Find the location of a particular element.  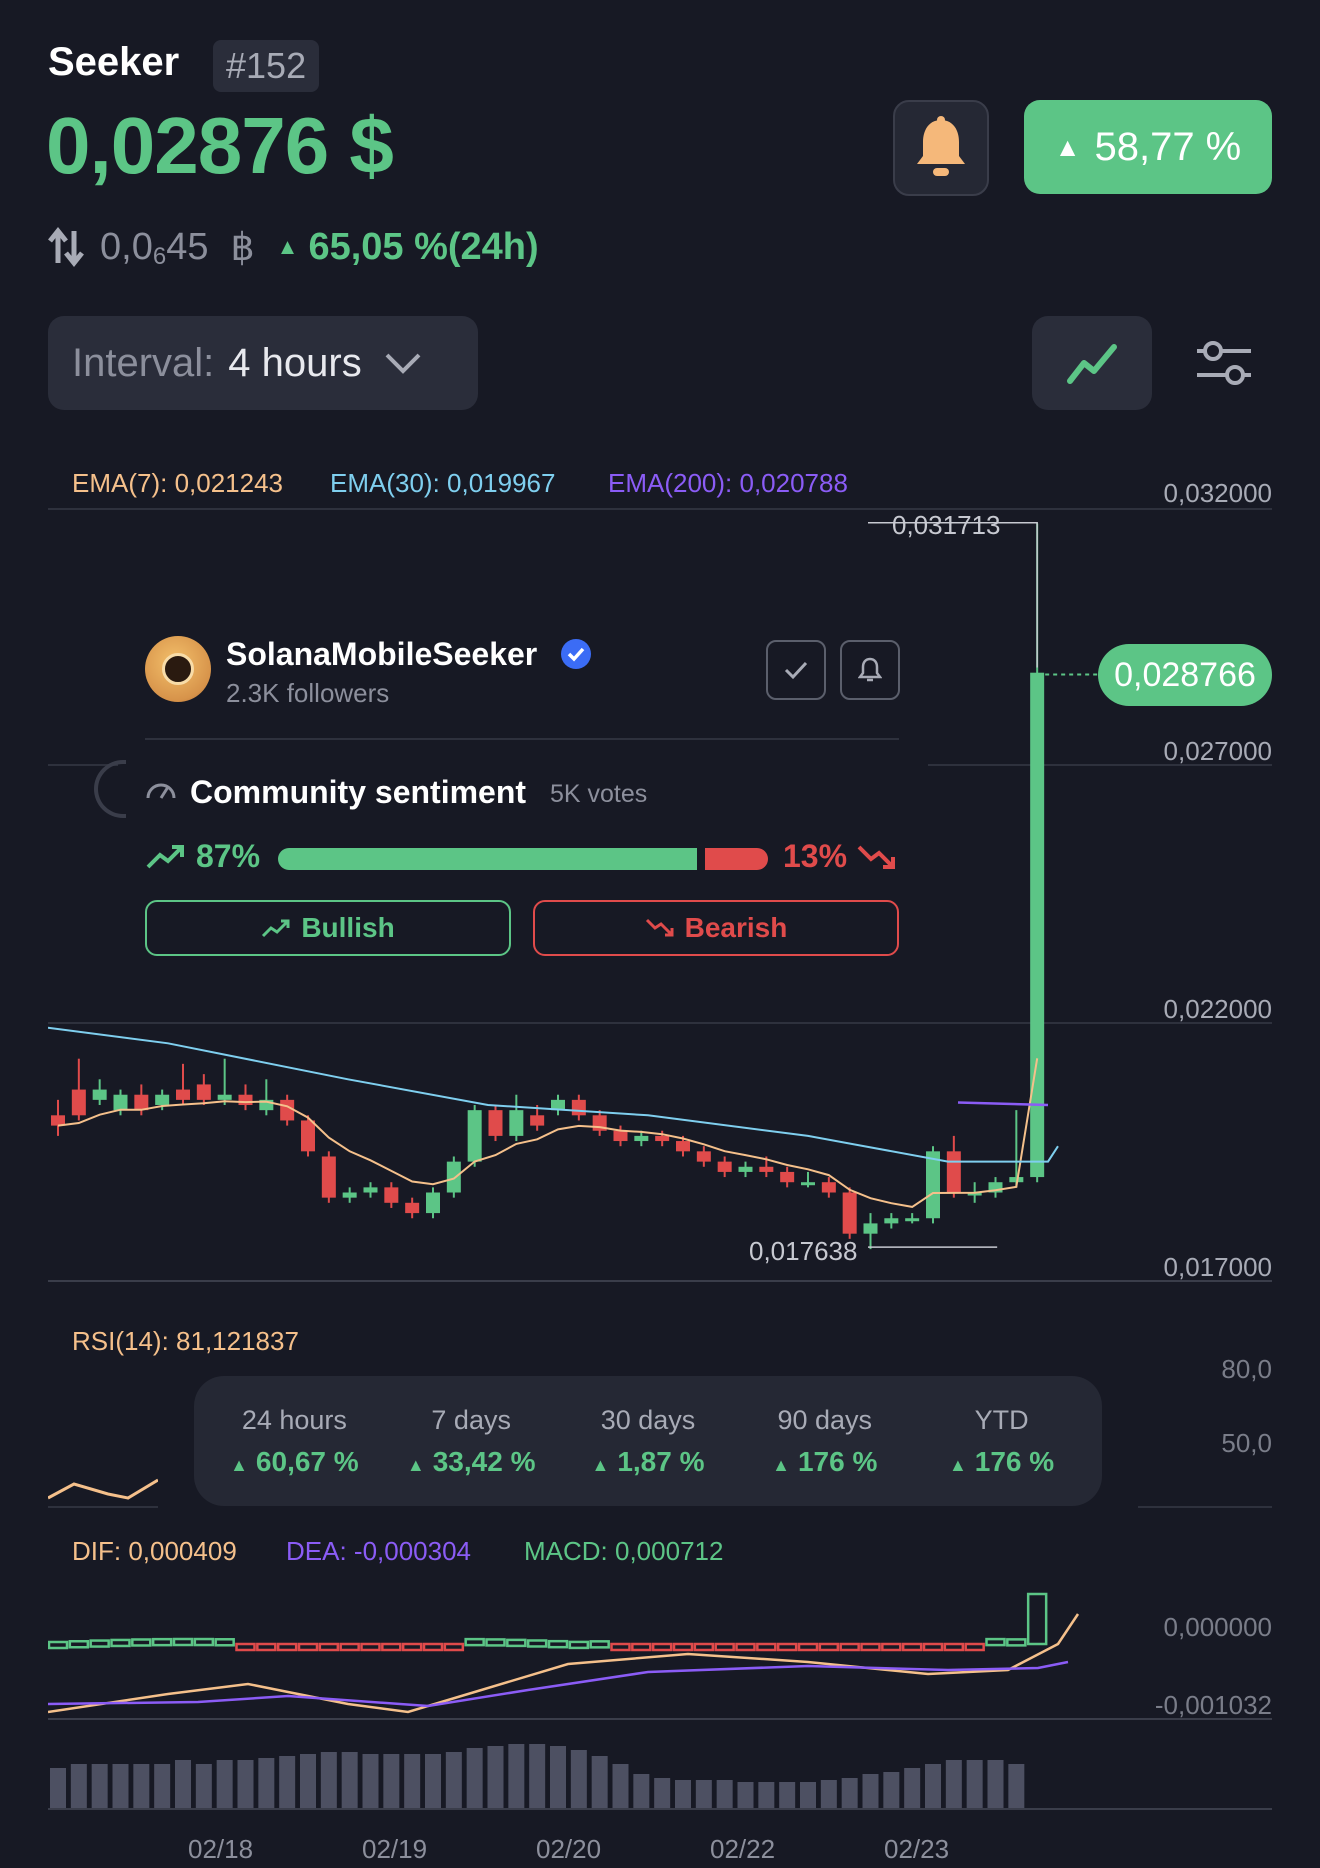

performance-value: ▲ 176 % is located at coordinates (825, 1462).